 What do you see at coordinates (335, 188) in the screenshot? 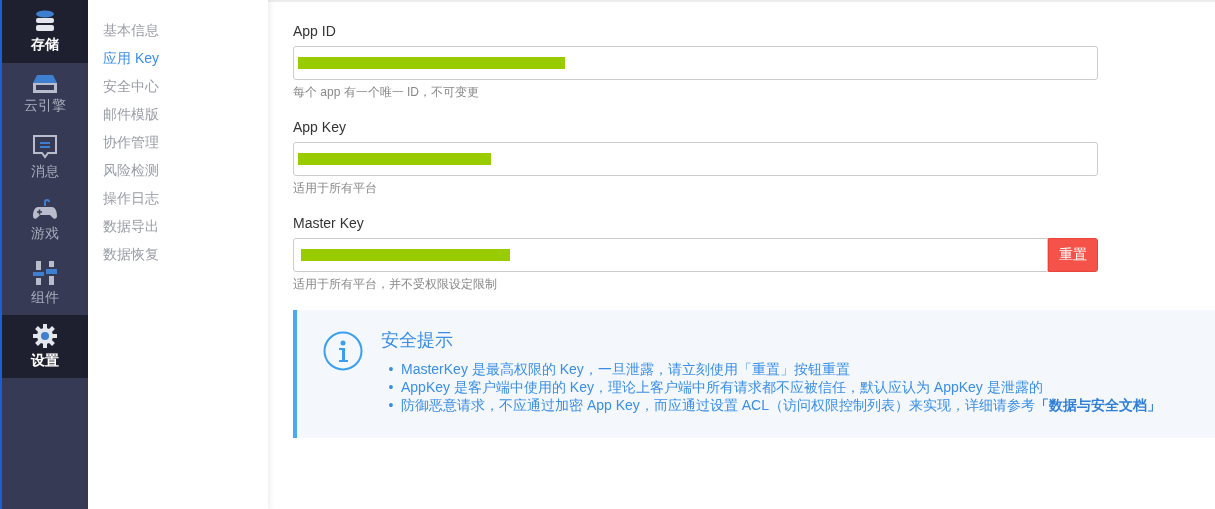
I see `field-hint: 适用于所有平台` at bounding box center [335, 188].